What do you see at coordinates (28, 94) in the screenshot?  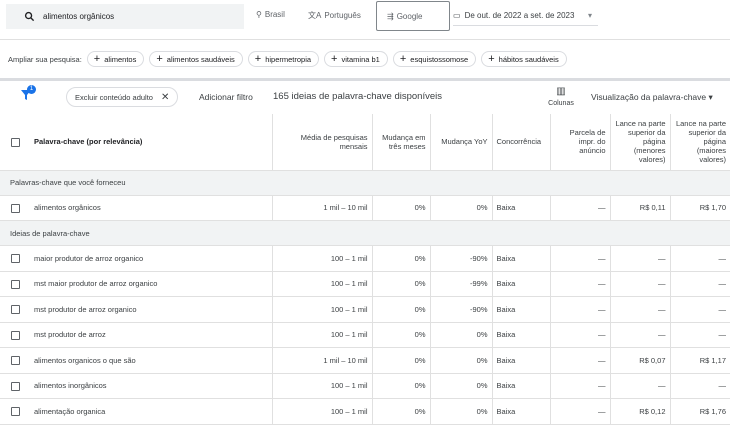 I see `filter-button: 1` at bounding box center [28, 94].